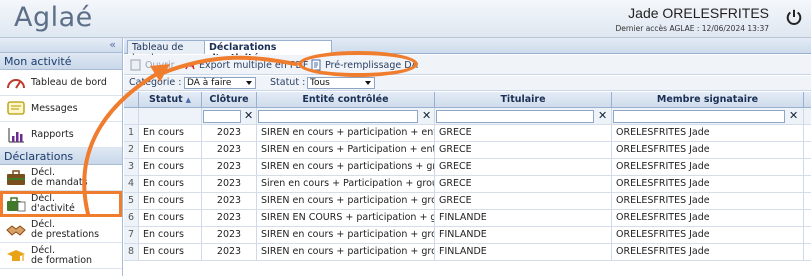  What do you see at coordinates (220, 83) in the screenshot?
I see `category-select: DA à faire` at bounding box center [220, 83].